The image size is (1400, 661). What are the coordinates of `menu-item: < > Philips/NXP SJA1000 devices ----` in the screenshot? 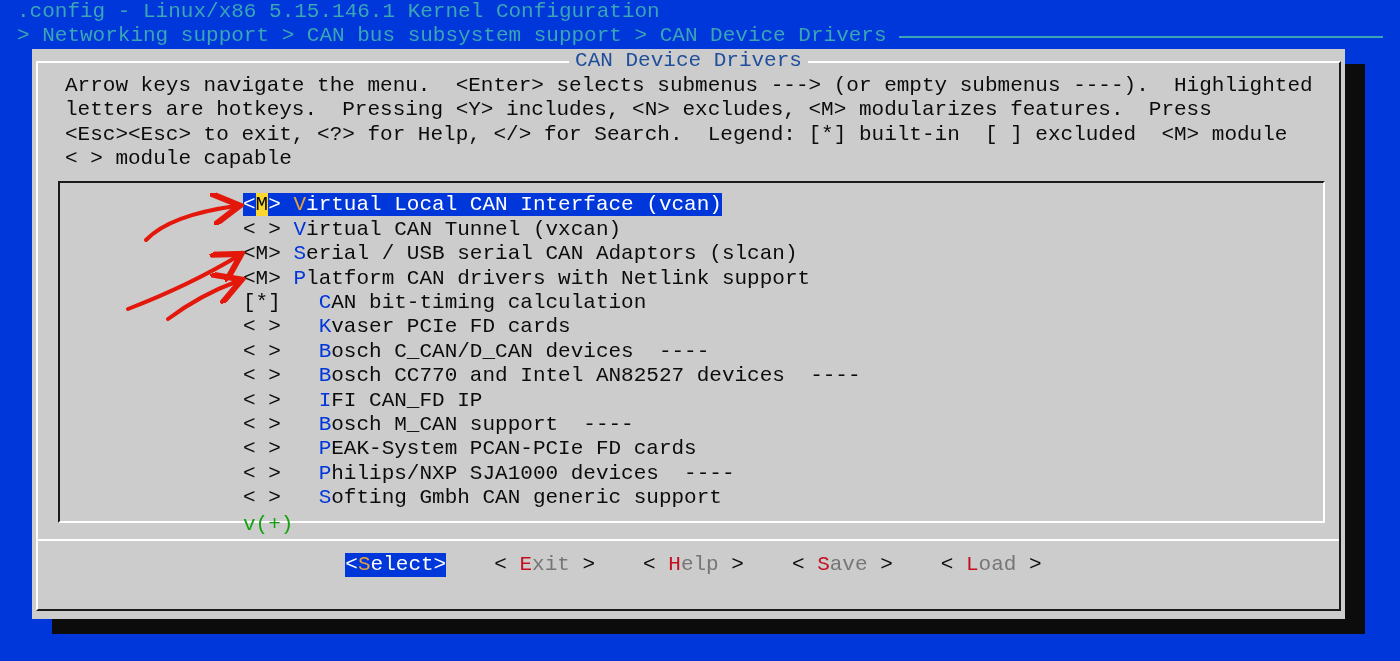 It's located at (489, 473).